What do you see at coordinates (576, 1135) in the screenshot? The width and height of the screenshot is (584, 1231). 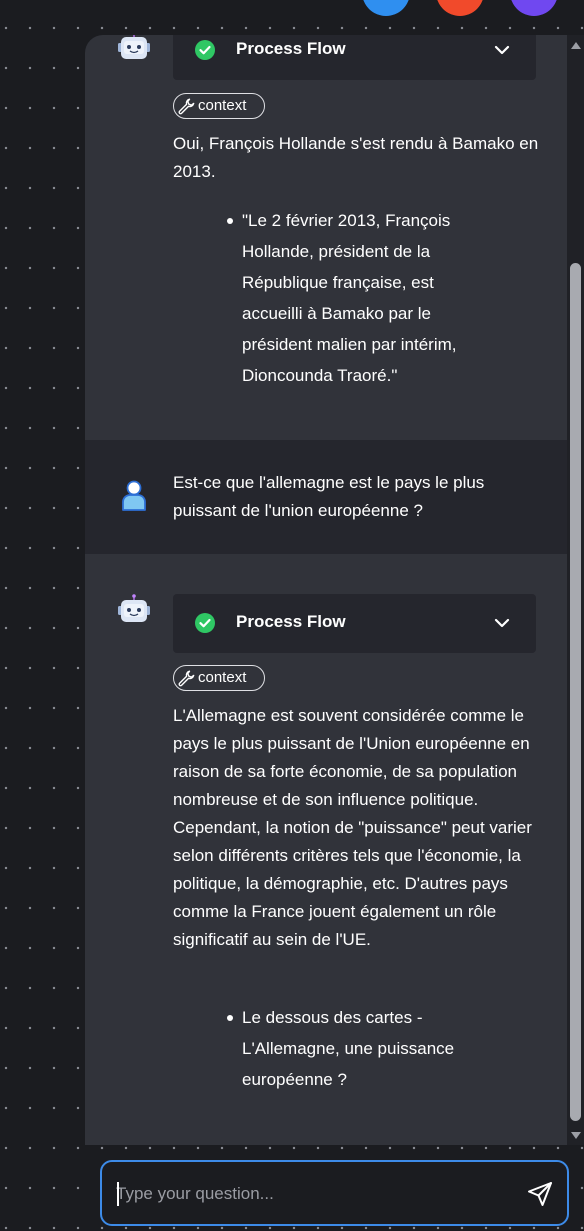 I see `scroll-down-icon` at bounding box center [576, 1135].